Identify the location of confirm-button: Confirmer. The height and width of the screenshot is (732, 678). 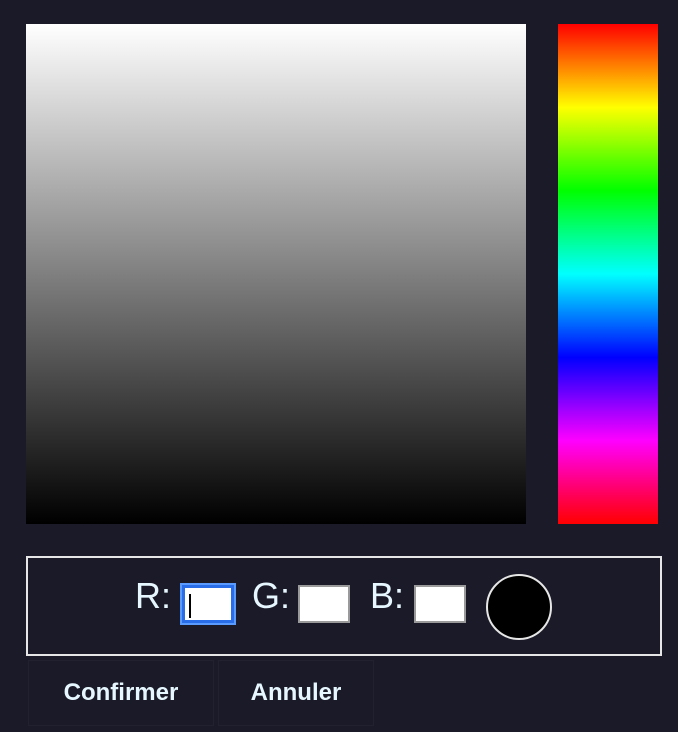
(121, 693).